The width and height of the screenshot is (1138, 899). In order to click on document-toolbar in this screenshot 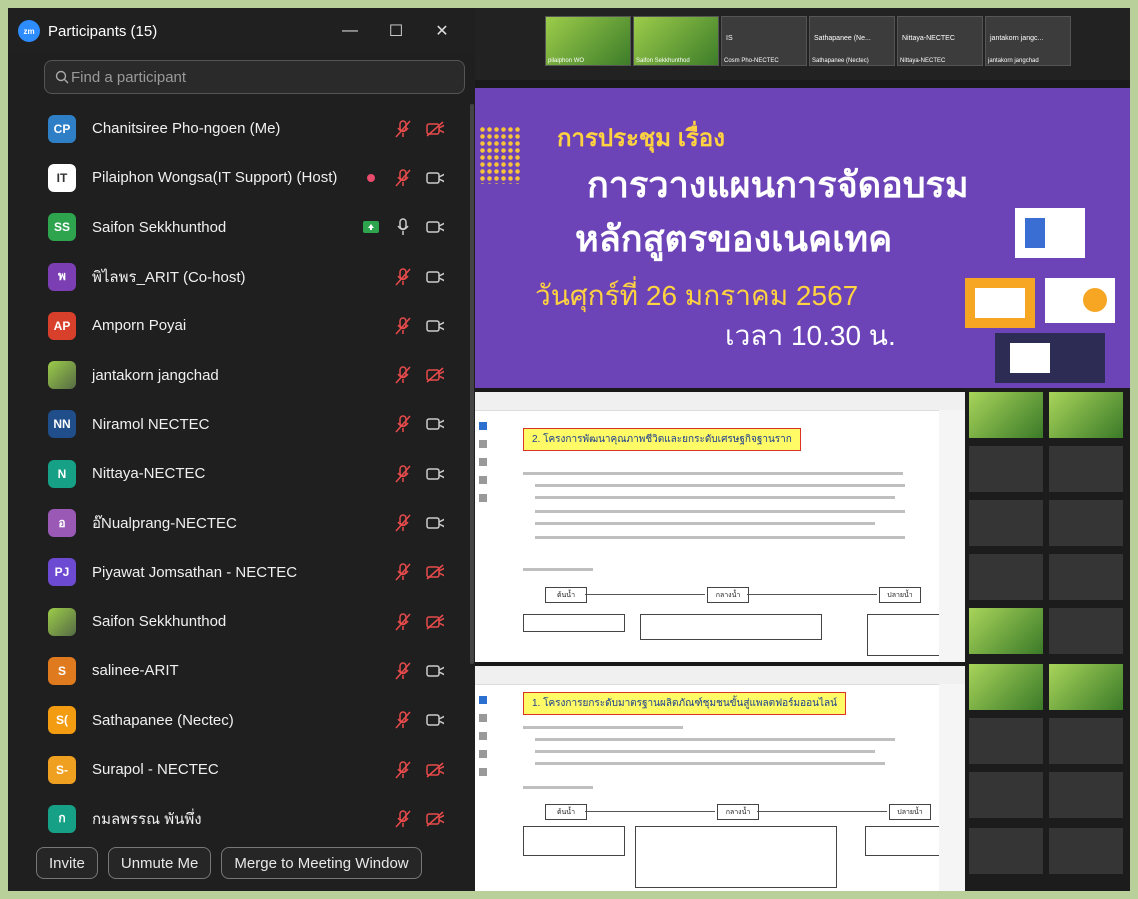, I will do `click(720, 401)`.